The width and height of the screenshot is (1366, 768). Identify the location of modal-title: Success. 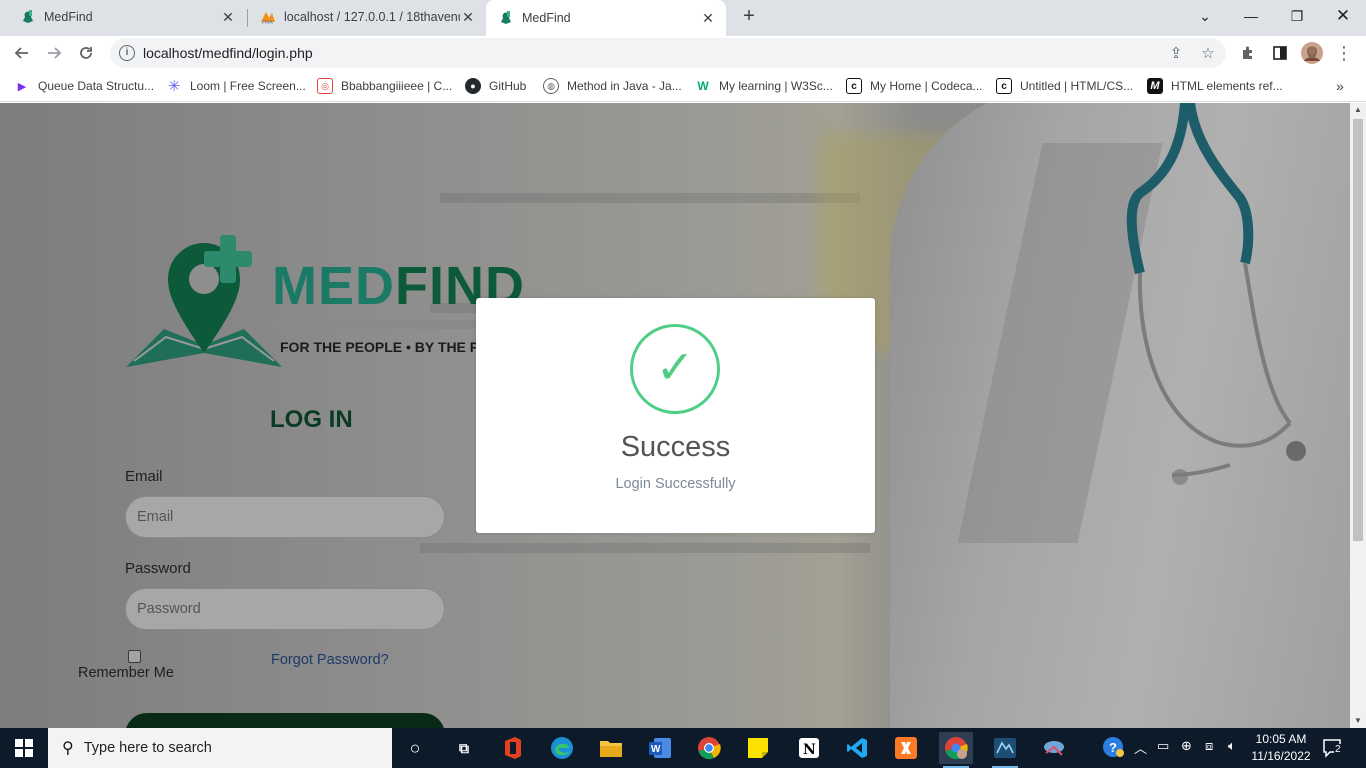
(675, 447).